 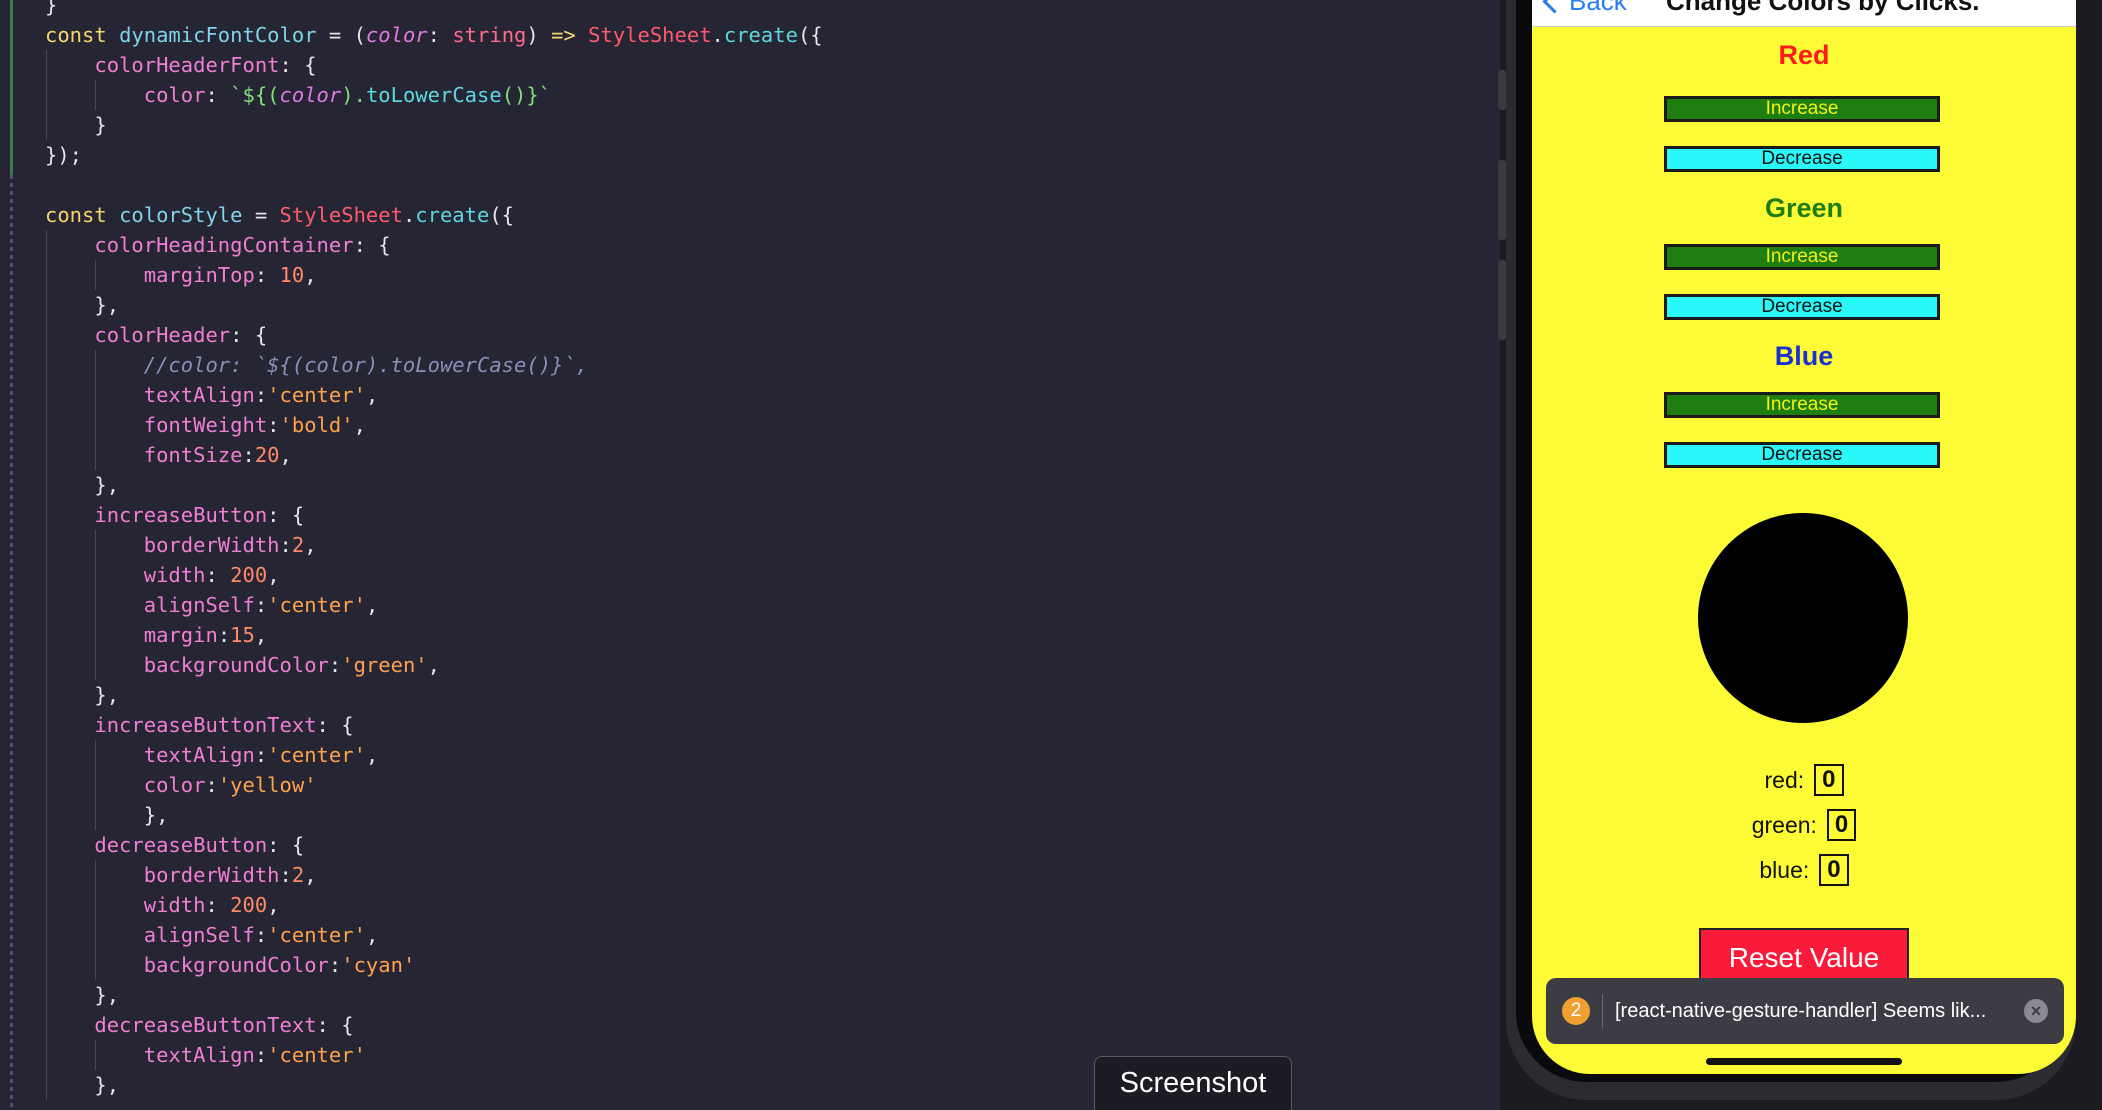 What do you see at coordinates (174, 785) in the screenshot?
I see `code-token: color` at bounding box center [174, 785].